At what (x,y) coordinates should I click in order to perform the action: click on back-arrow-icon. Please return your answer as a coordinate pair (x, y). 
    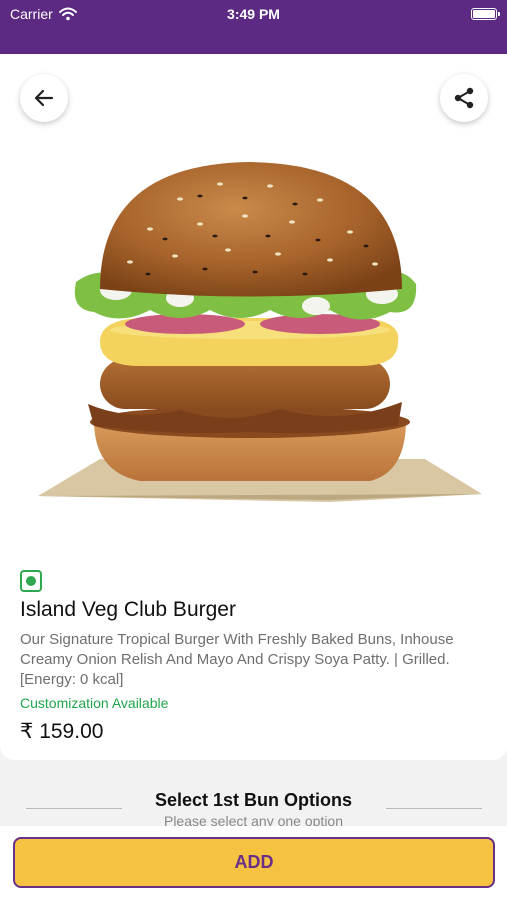
    Looking at the image, I should click on (44, 98).